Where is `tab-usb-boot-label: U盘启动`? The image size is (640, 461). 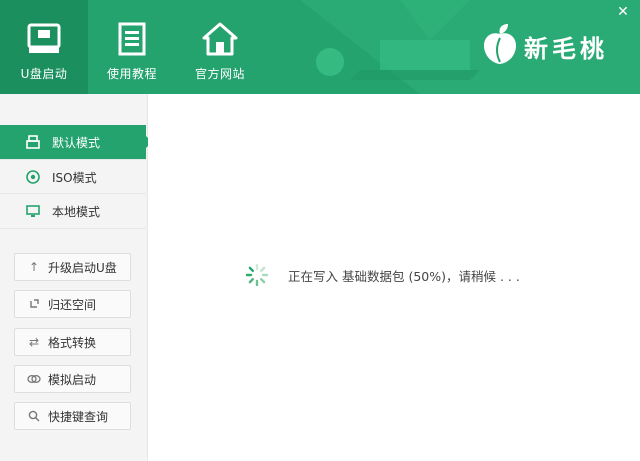
tab-usb-boot-label: U盘启动 is located at coordinates (44, 74).